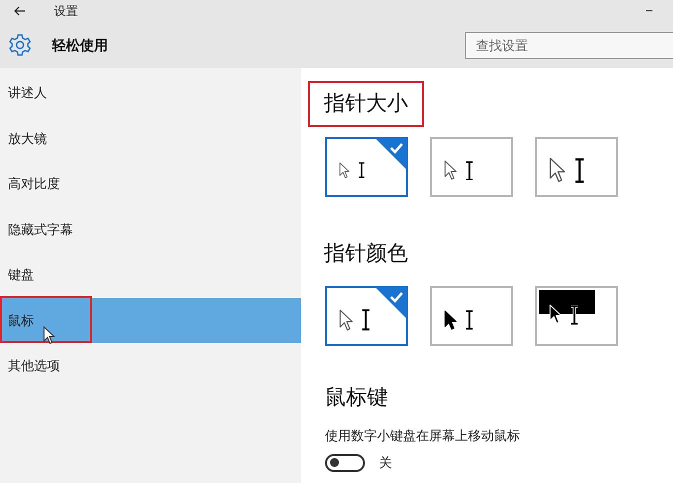  Describe the element at coordinates (27, 139) in the screenshot. I see `sidebar-item-label: 放大镜` at that location.